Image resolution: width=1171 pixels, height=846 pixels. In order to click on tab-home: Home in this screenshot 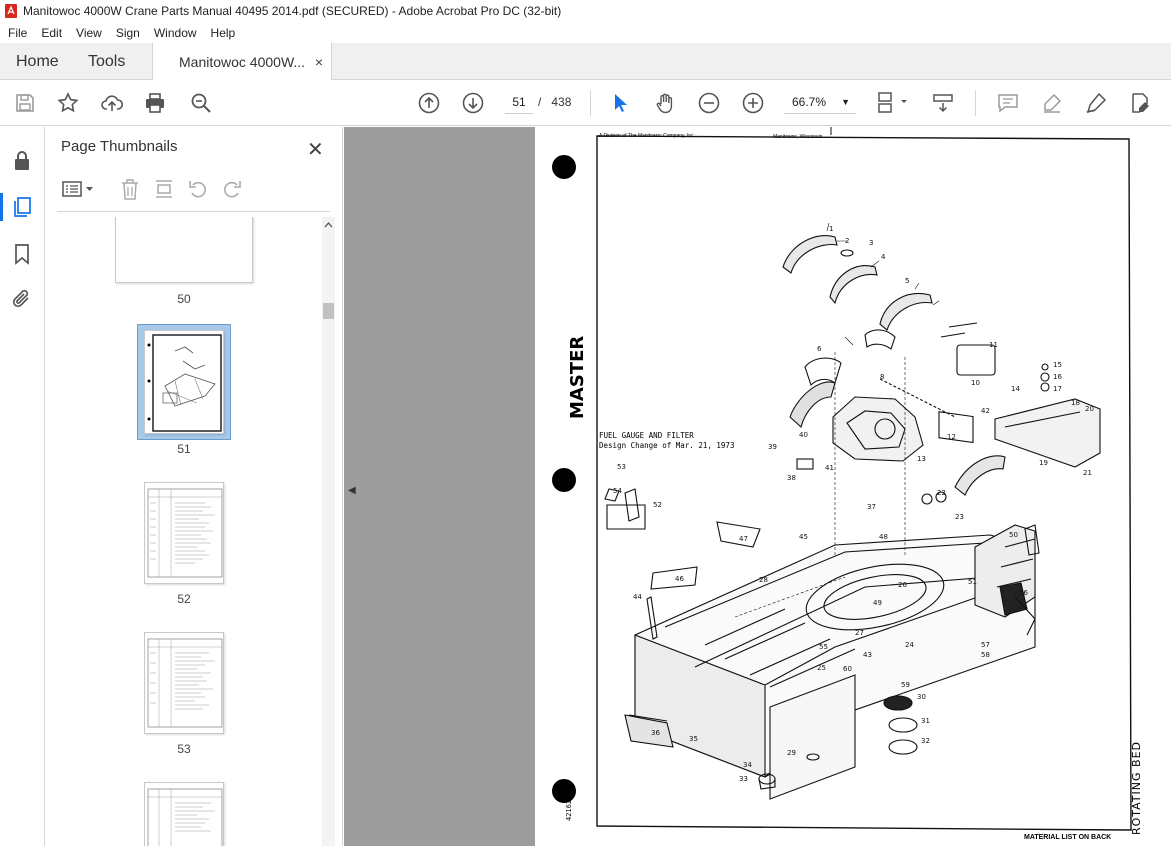, I will do `click(37, 61)`.